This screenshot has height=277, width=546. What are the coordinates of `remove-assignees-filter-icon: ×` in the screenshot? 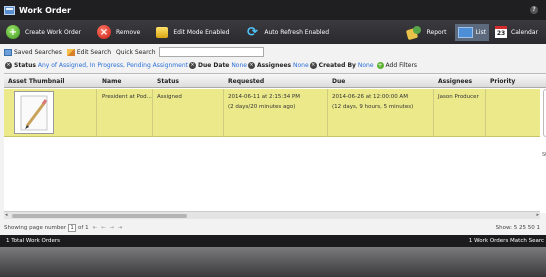 It's located at (251, 65).